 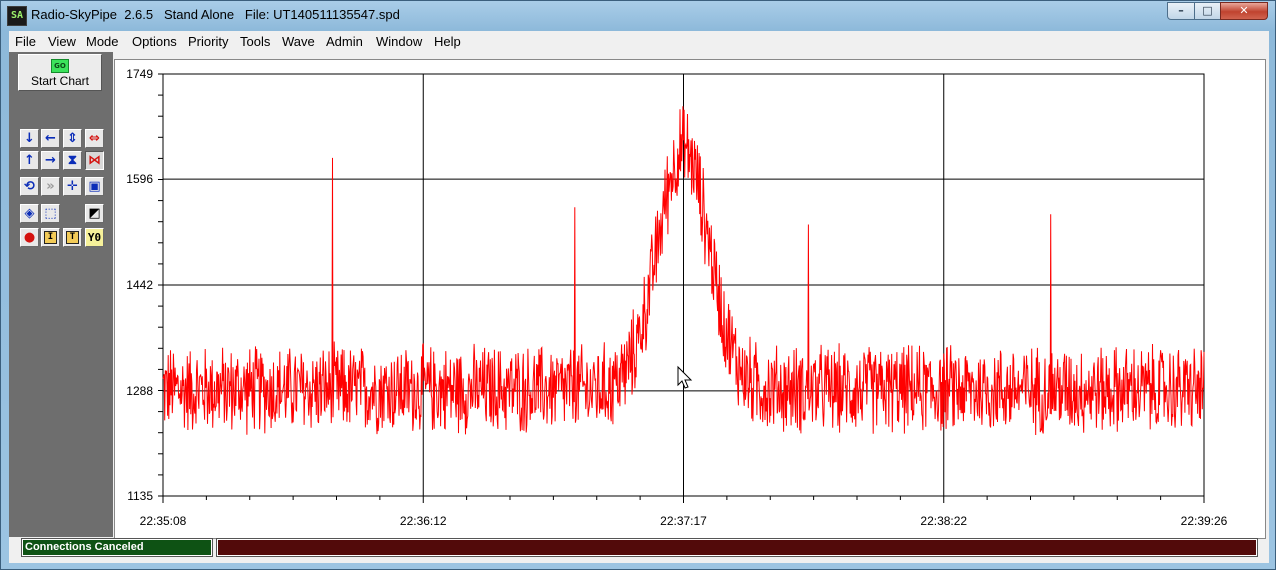 I want to click on text-insert-icon: I, so click(x=50, y=237).